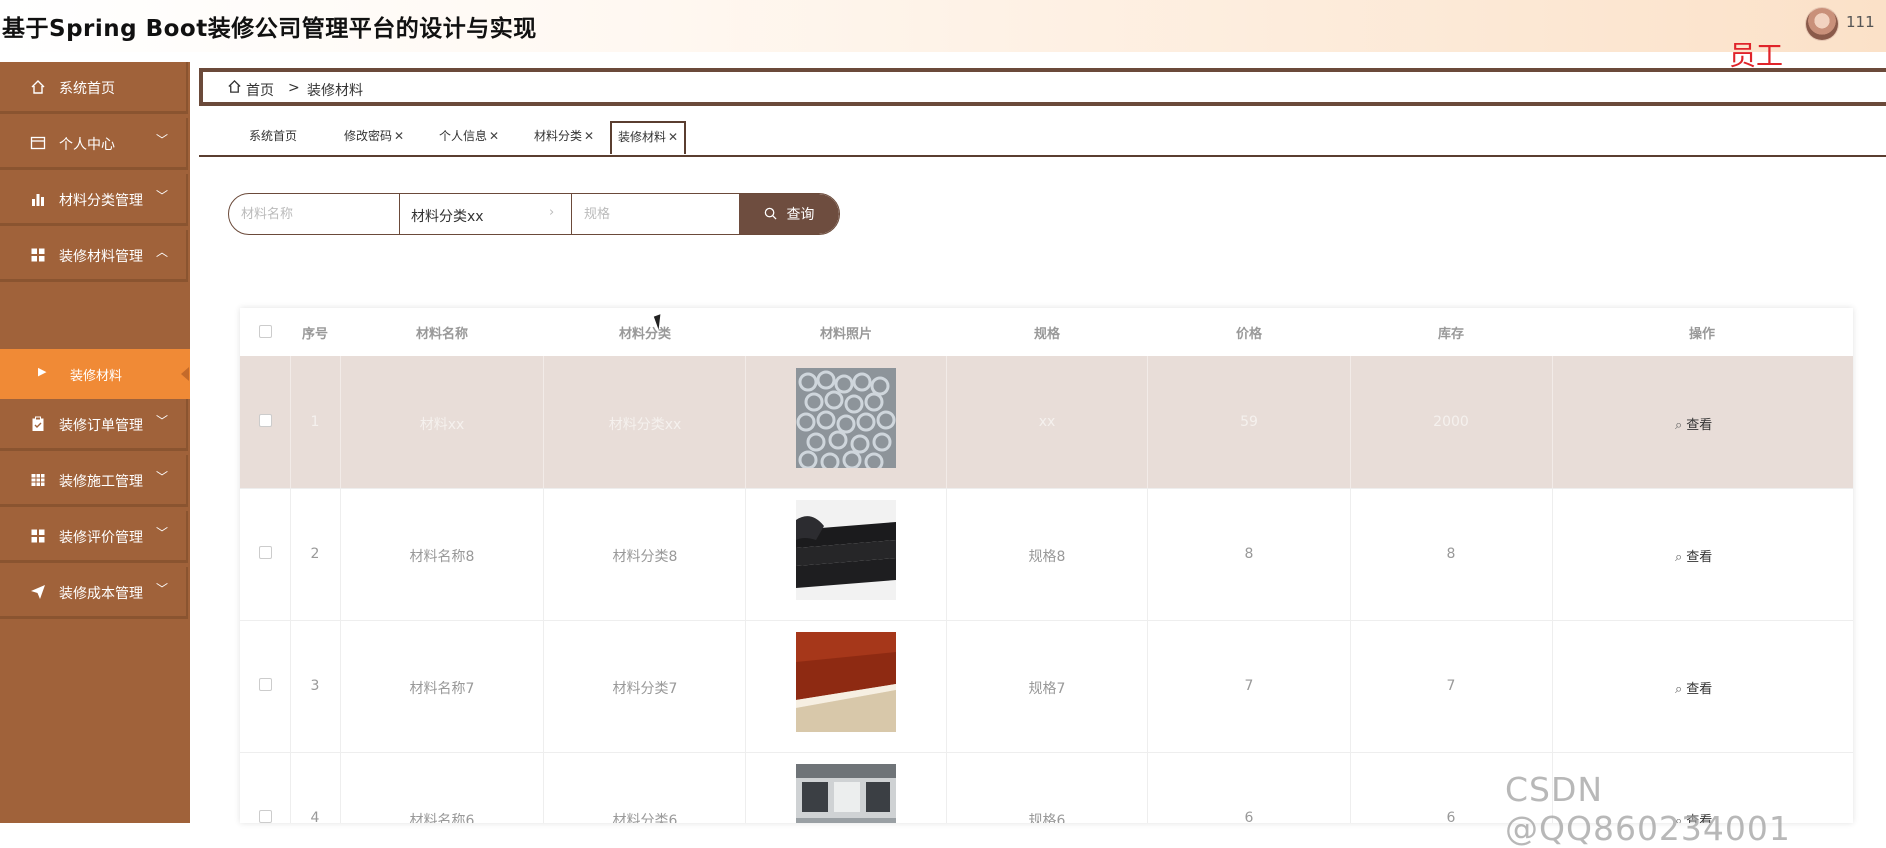 Image resolution: width=1886 pixels, height=848 pixels. What do you see at coordinates (1648, 809) in the screenshot?
I see `watermark: CSDN @QQ860234001` at bounding box center [1648, 809].